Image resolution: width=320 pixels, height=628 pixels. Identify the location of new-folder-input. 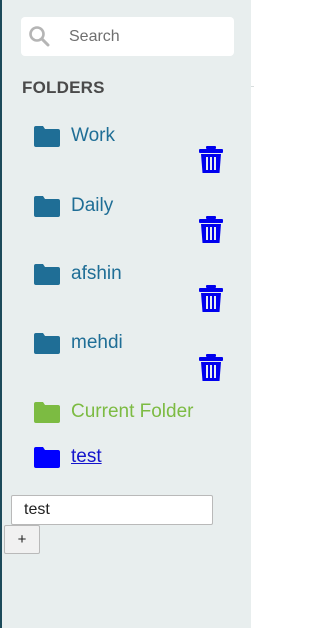
(112, 510).